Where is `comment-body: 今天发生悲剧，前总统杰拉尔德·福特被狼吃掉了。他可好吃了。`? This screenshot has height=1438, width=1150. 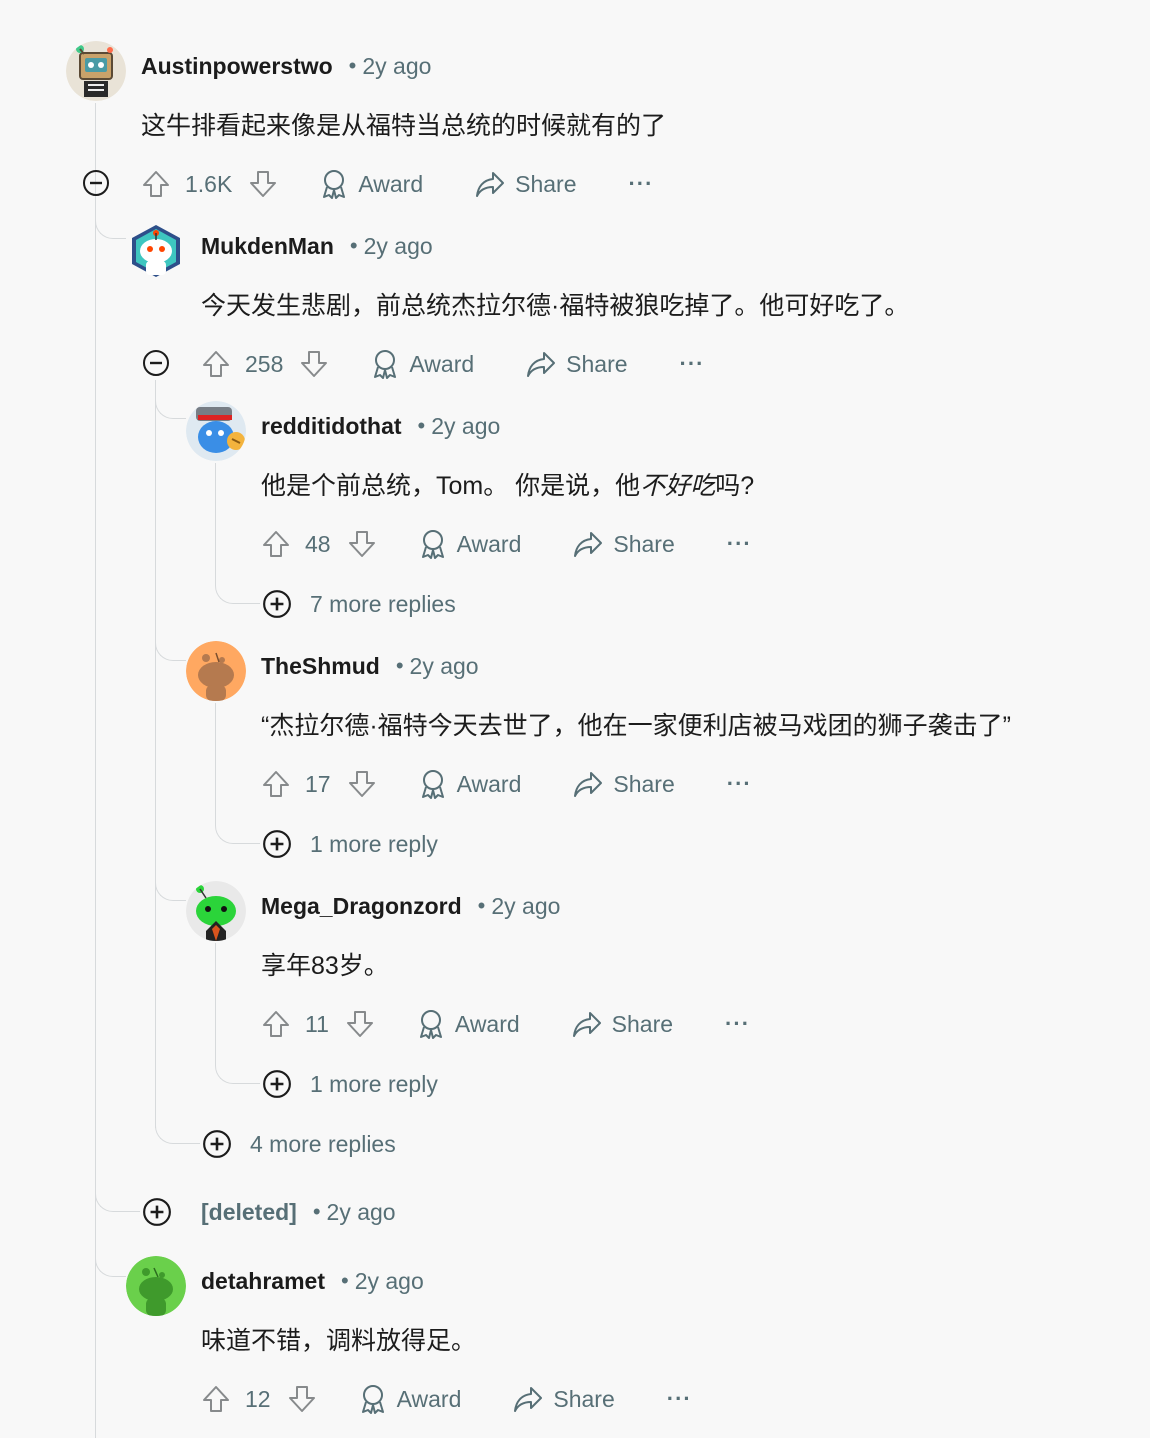 comment-body: 今天发生悲剧，前总统杰拉尔德·福特被狼吃掉了。他可好吃了。 is located at coordinates (555, 306).